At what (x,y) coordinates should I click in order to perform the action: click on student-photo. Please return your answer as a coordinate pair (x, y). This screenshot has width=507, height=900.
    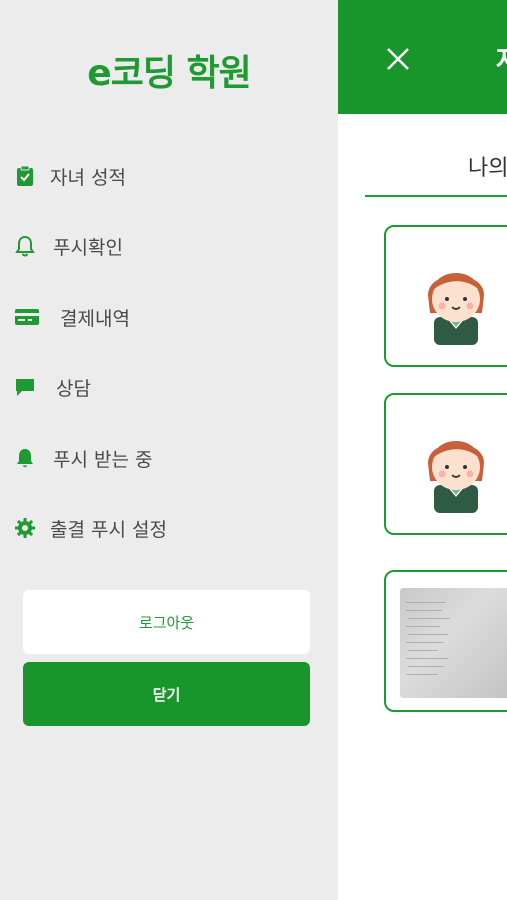
    Looking at the image, I should click on (453, 643).